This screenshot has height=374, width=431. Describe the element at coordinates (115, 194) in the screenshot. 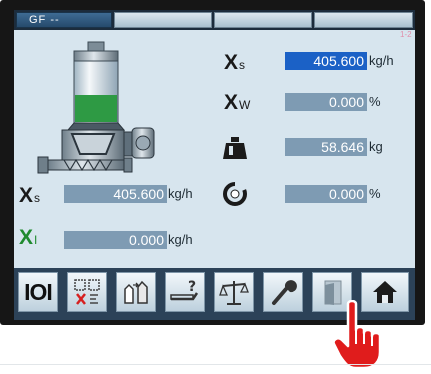

I see `xs-actual-field: 405.600` at that location.